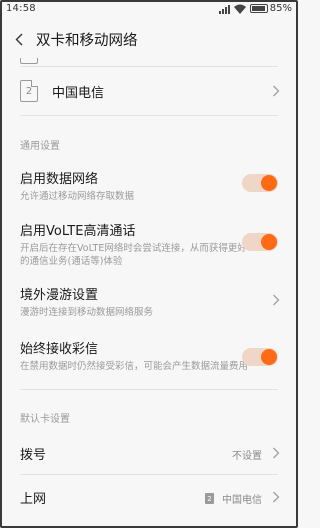  Describe the element at coordinates (87, 40) in the screenshot. I see `page-title: 双卡和移动网络` at that location.